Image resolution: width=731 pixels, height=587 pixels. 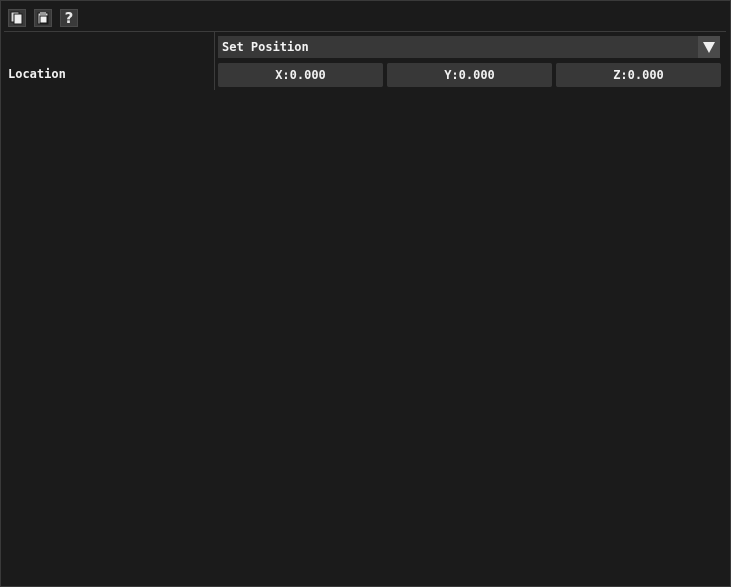 I want to click on paste-button, so click(x=43, y=18).